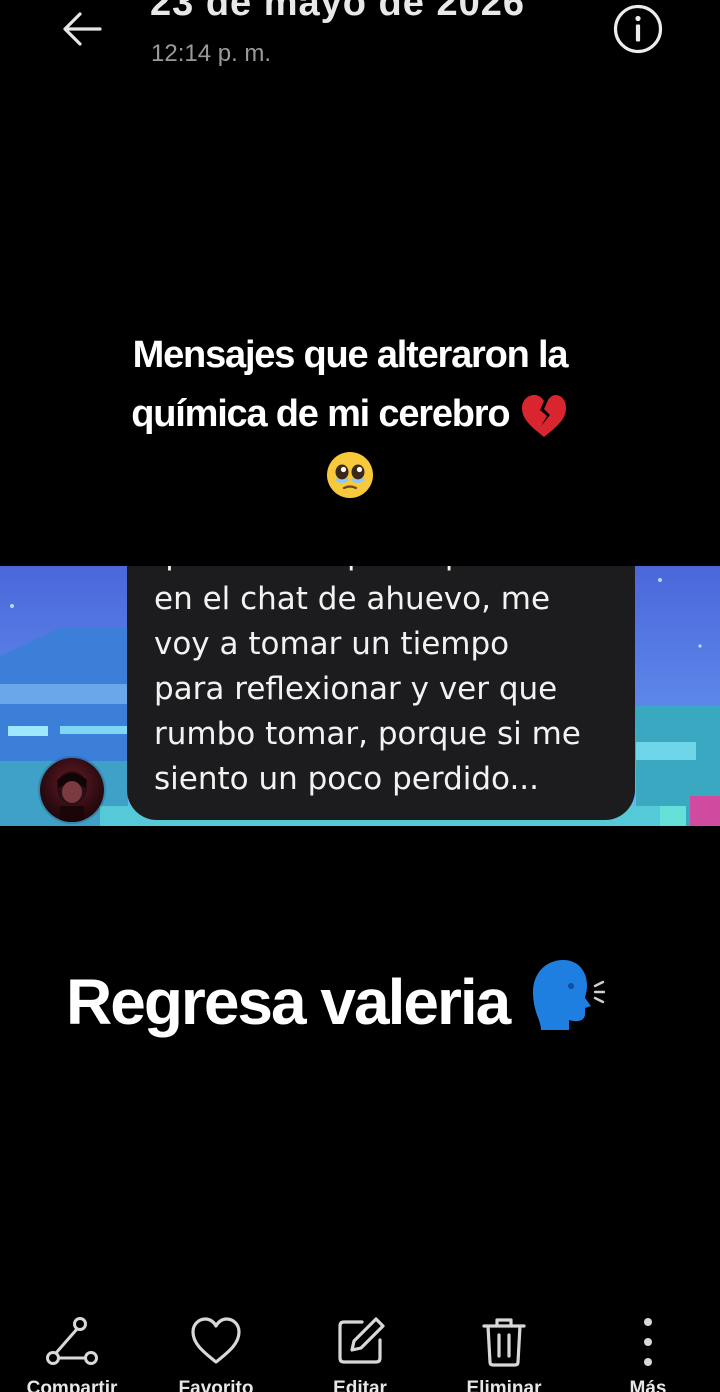  I want to click on chat-line: voy a tomar un tiempo, so click(332, 644).